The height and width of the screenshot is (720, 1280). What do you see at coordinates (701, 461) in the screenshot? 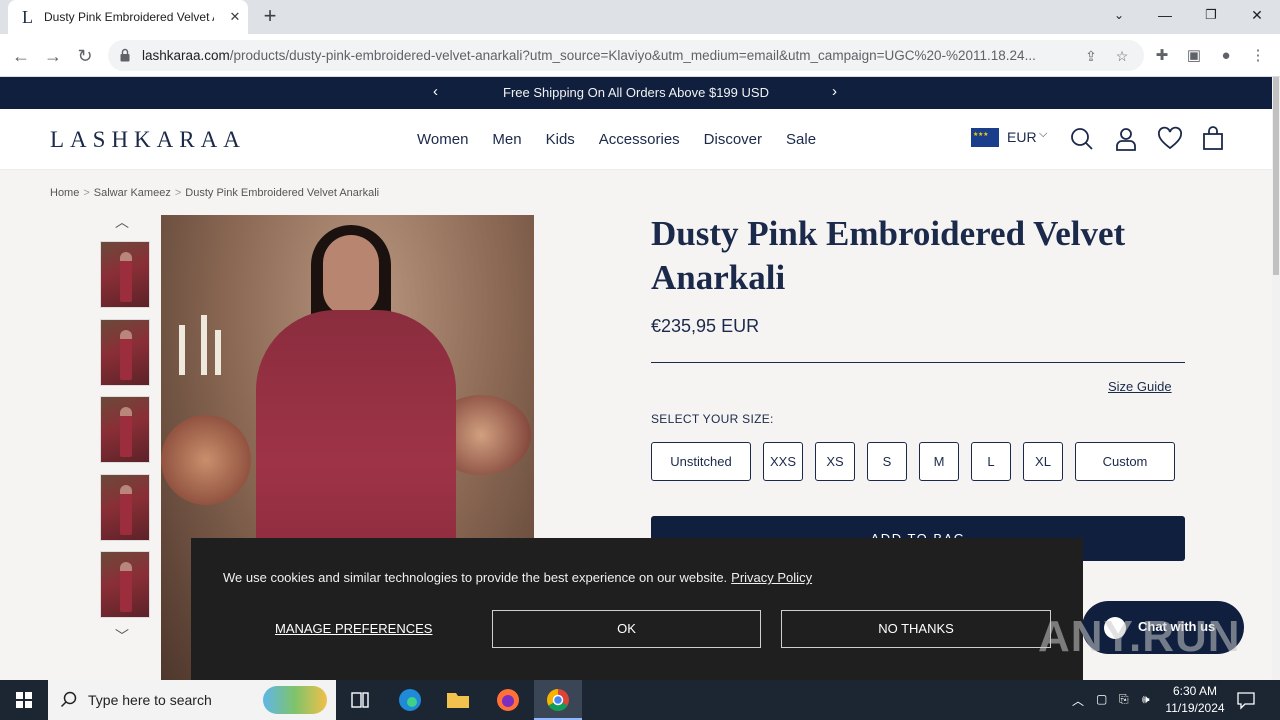
I see `size-option-unstitched: Unstitched` at bounding box center [701, 461].